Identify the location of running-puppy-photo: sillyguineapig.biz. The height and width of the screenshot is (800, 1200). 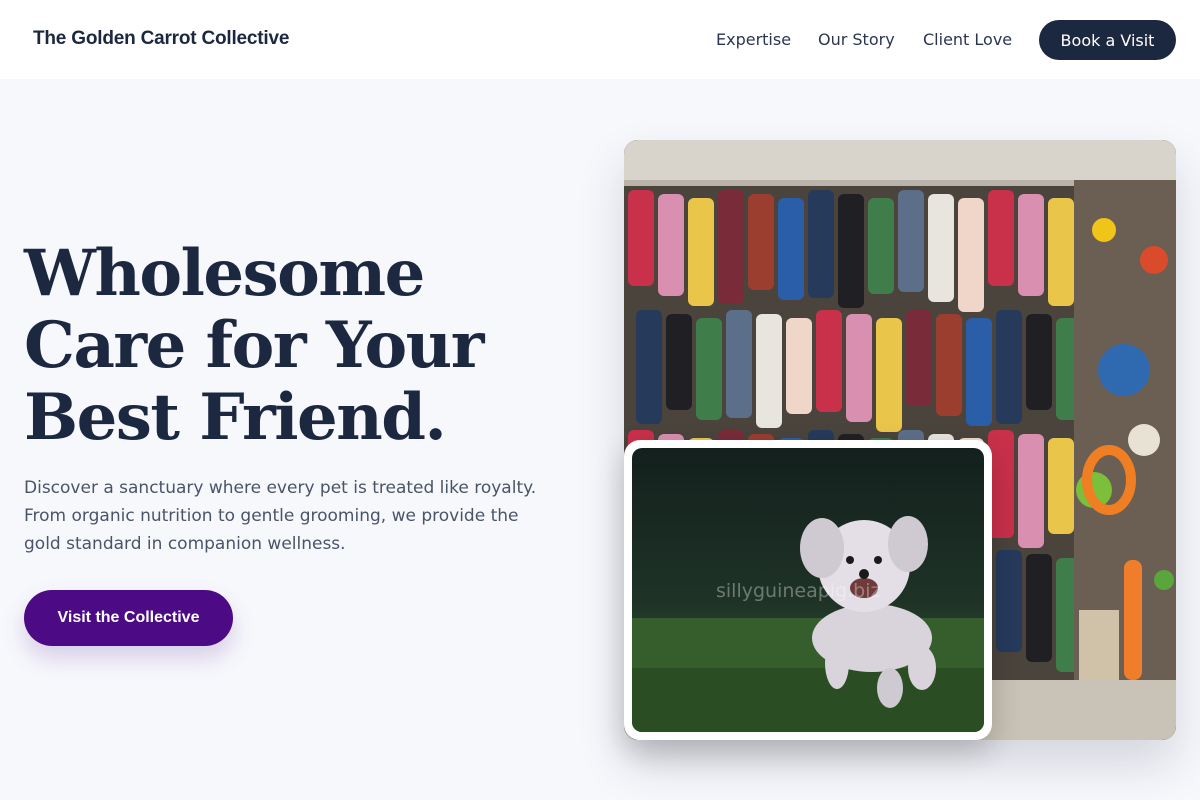
(808, 590).